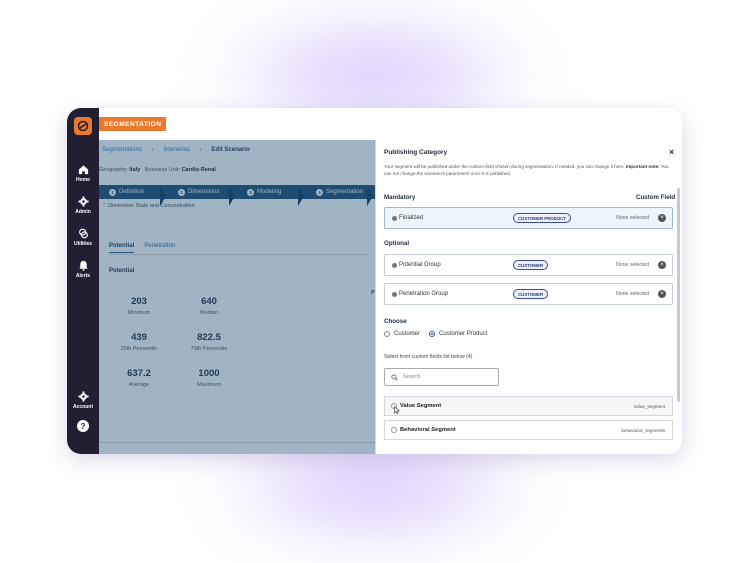 The height and width of the screenshot is (563, 750). What do you see at coordinates (83, 281) in the screenshot?
I see `left-sidebar: Home Admin Utilities Alerts Account ?` at bounding box center [83, 281].